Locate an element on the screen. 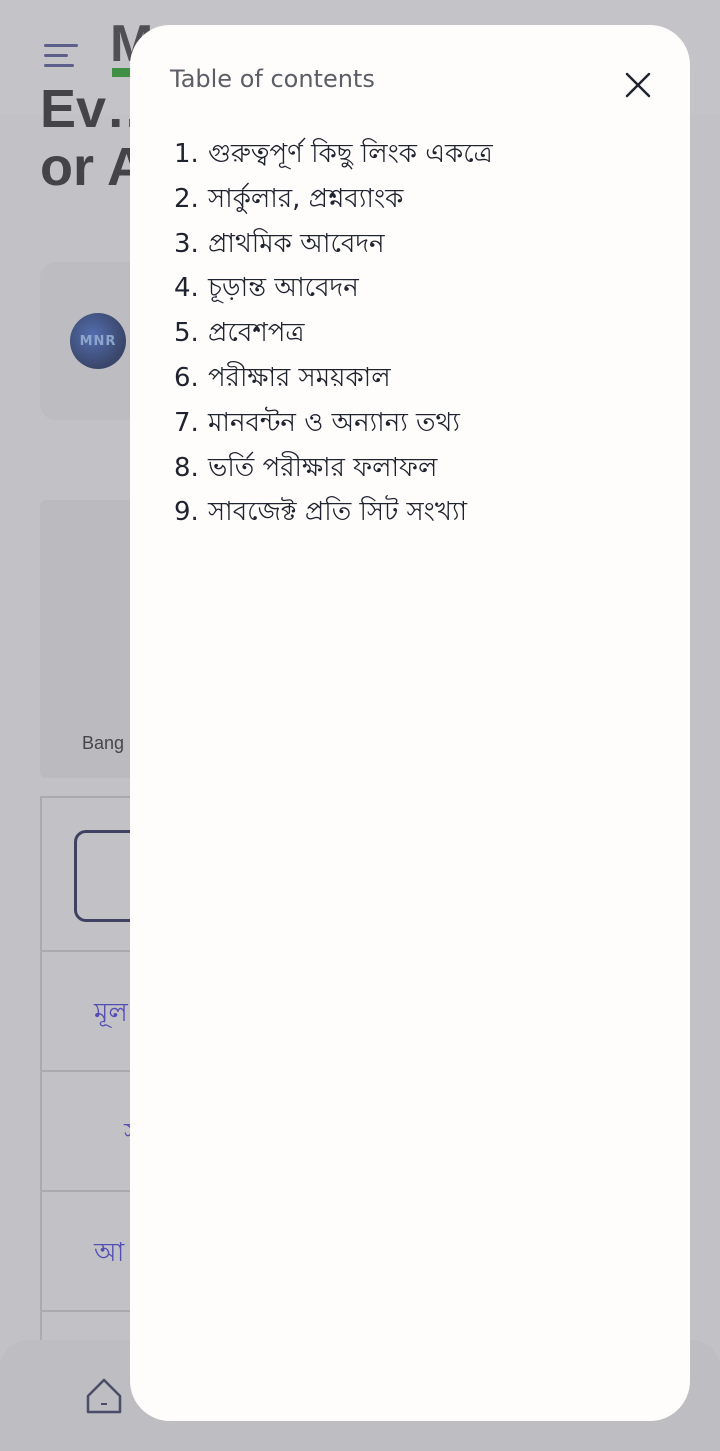  toc-item-number: 8. is located at coordinates (186, 467).